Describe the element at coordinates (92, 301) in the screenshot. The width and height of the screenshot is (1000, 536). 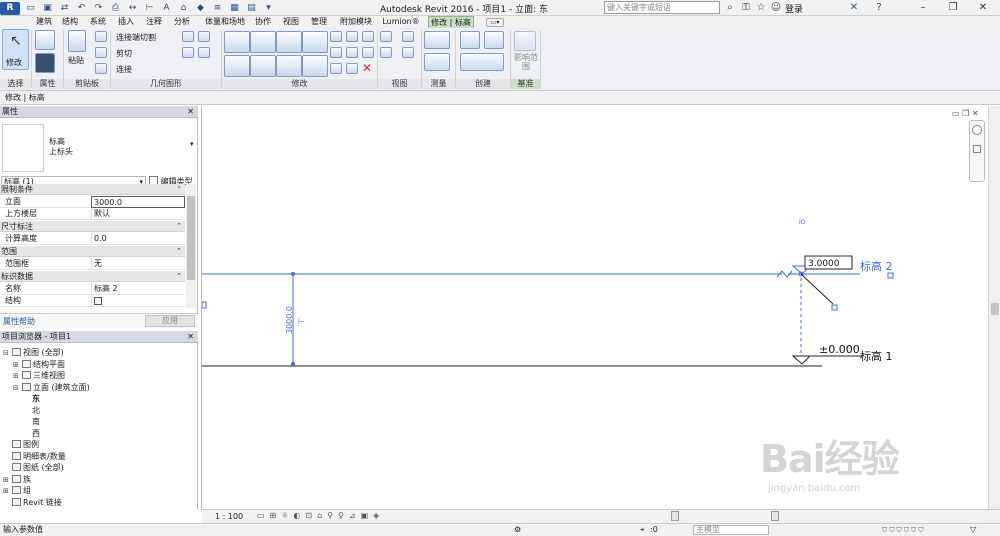
I see `property-row-structural: 结构` at that location.